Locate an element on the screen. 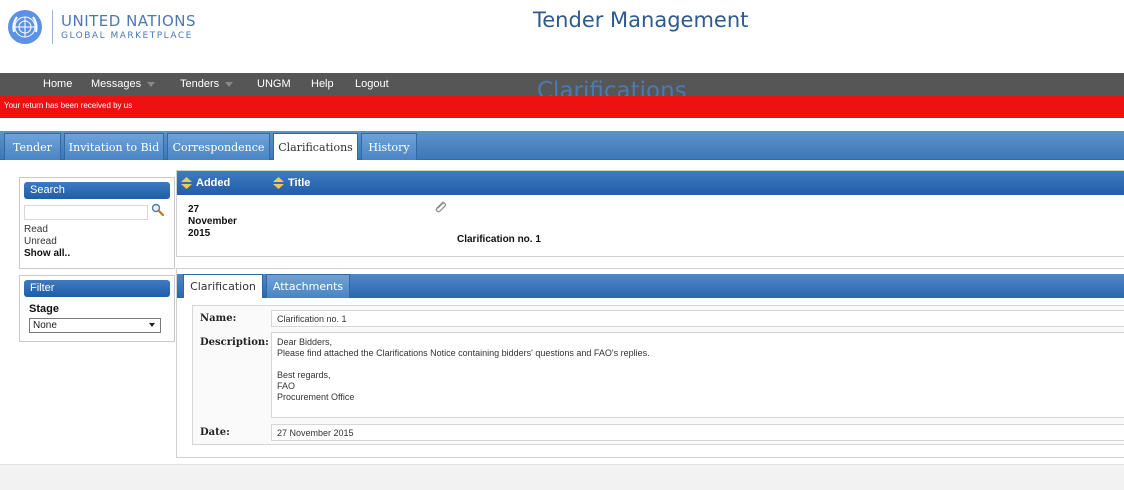 The image size is (1124, 490). filter-panel-title: Filter is located at coordinates (97, 288).